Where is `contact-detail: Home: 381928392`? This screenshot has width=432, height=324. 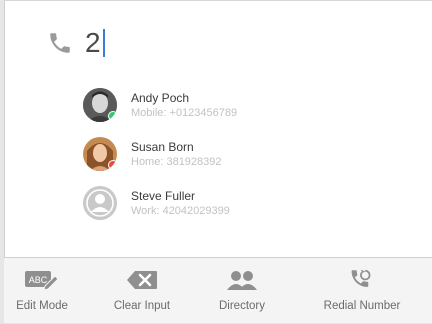 contact-detail: Home: 381928392 is located at coordinates (176, 161).